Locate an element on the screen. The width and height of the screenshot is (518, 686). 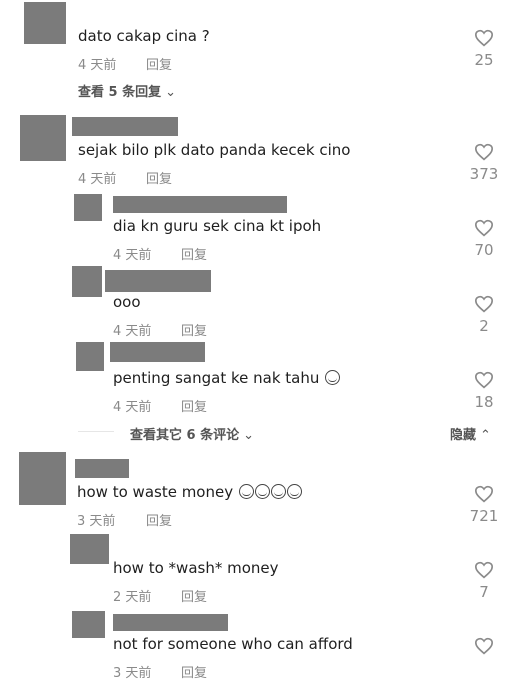
reply-text: not for someone who can afford is located at coordinates (233, 644).